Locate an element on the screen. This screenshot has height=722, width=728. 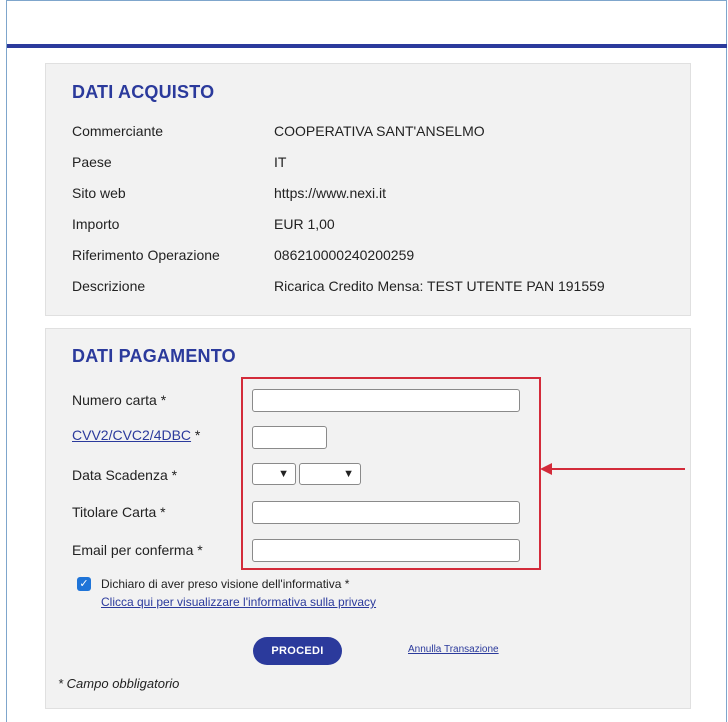
payment-section-title: DATI PAGAMENTO is located at coordinates (154, 356).